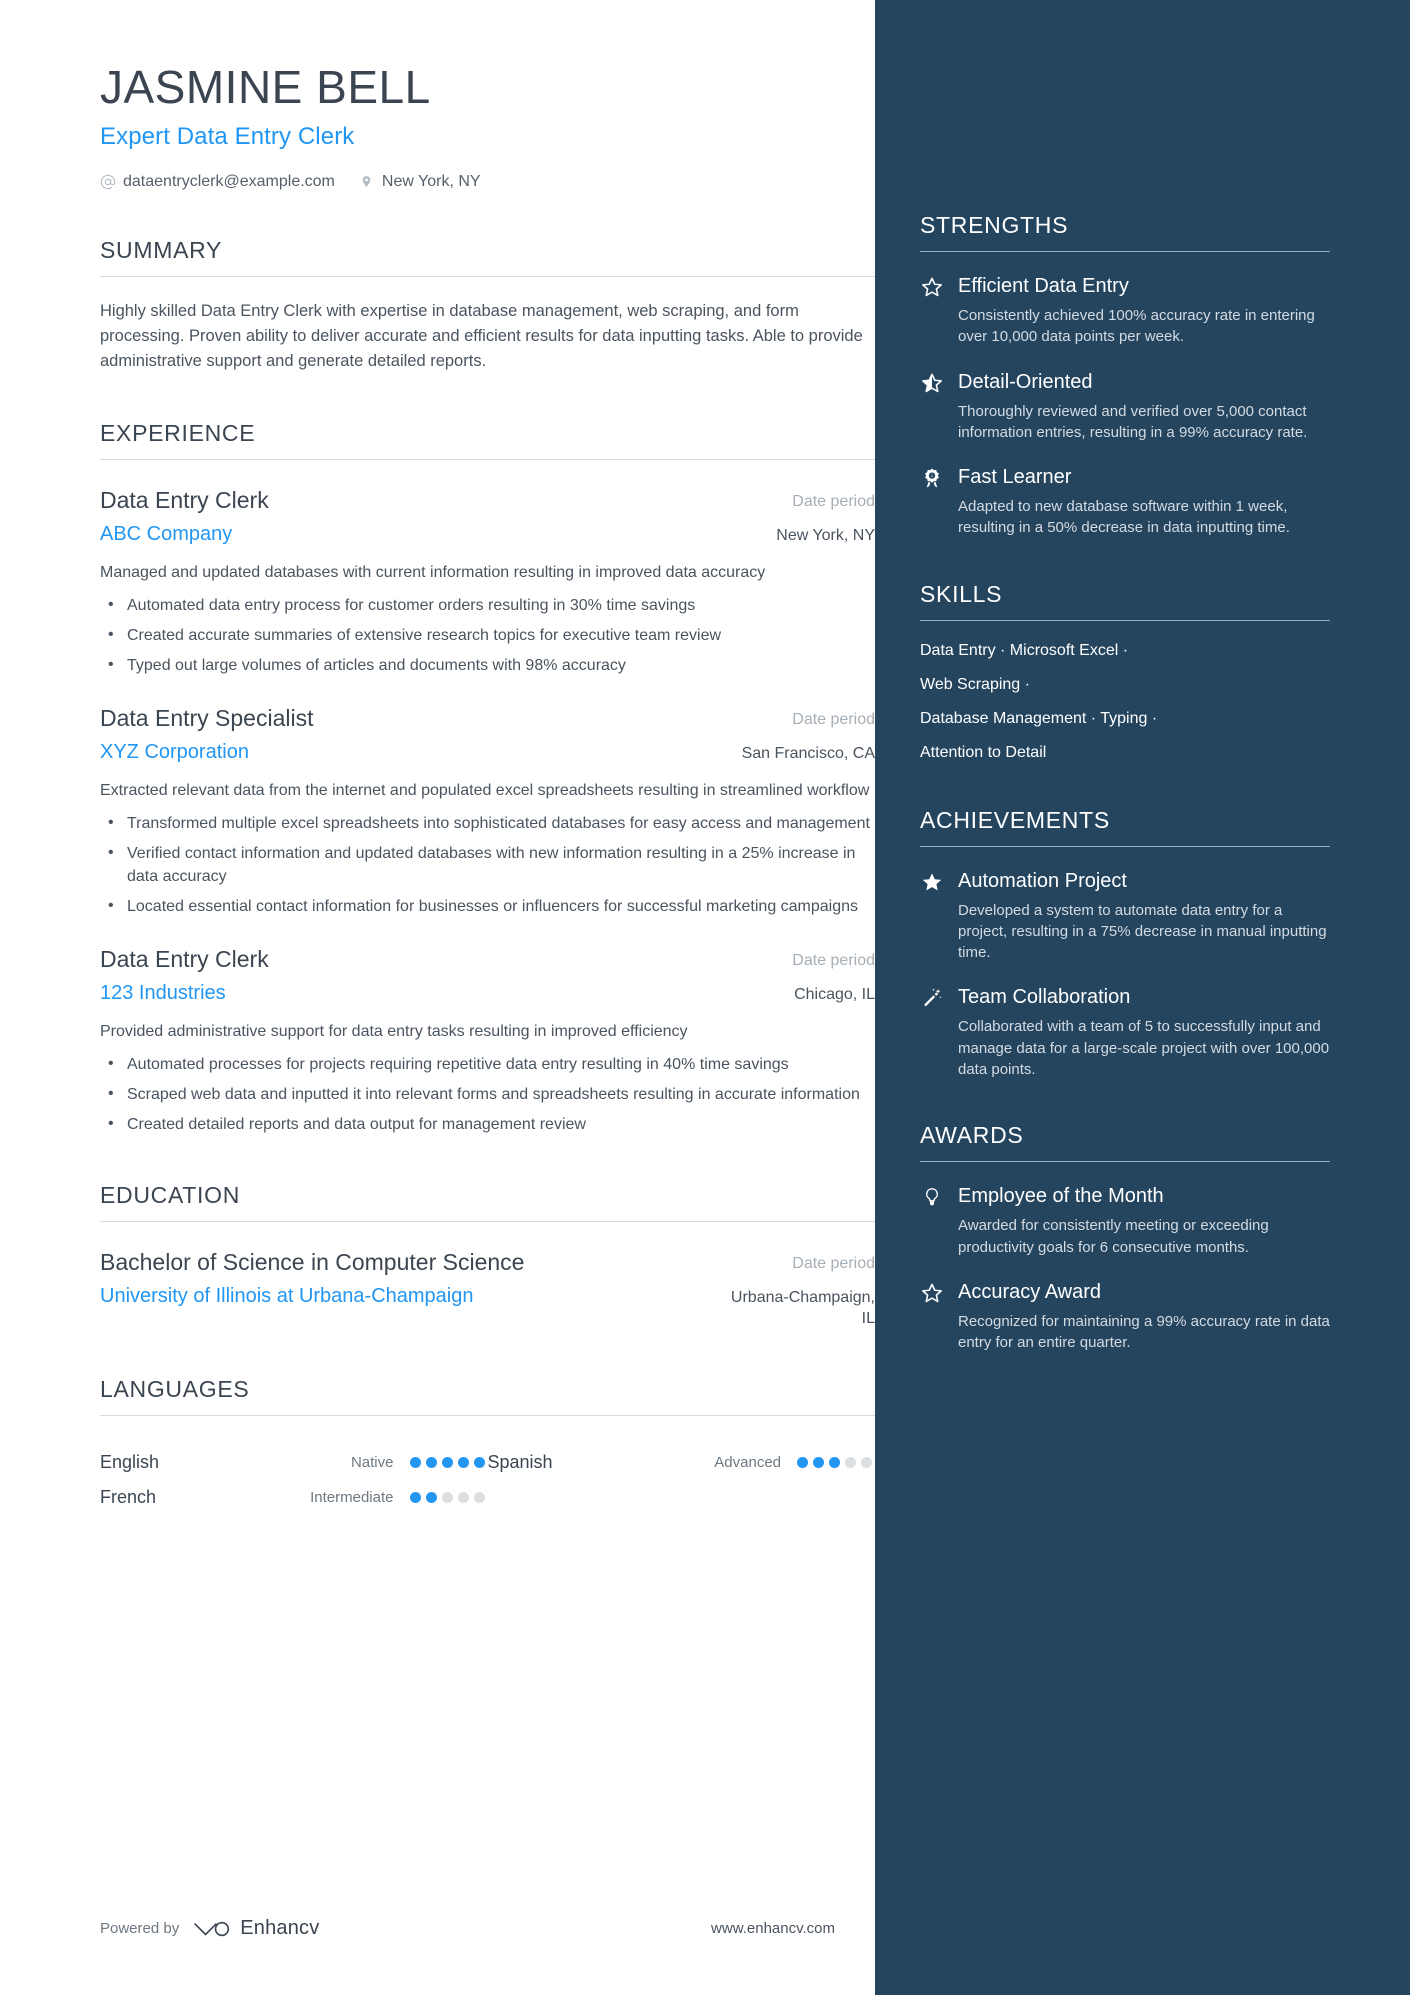 This screenshot has width=1410, height=1995. I want to click on achievements-title: ACHIEVEMENTS, so click(1015, 819).